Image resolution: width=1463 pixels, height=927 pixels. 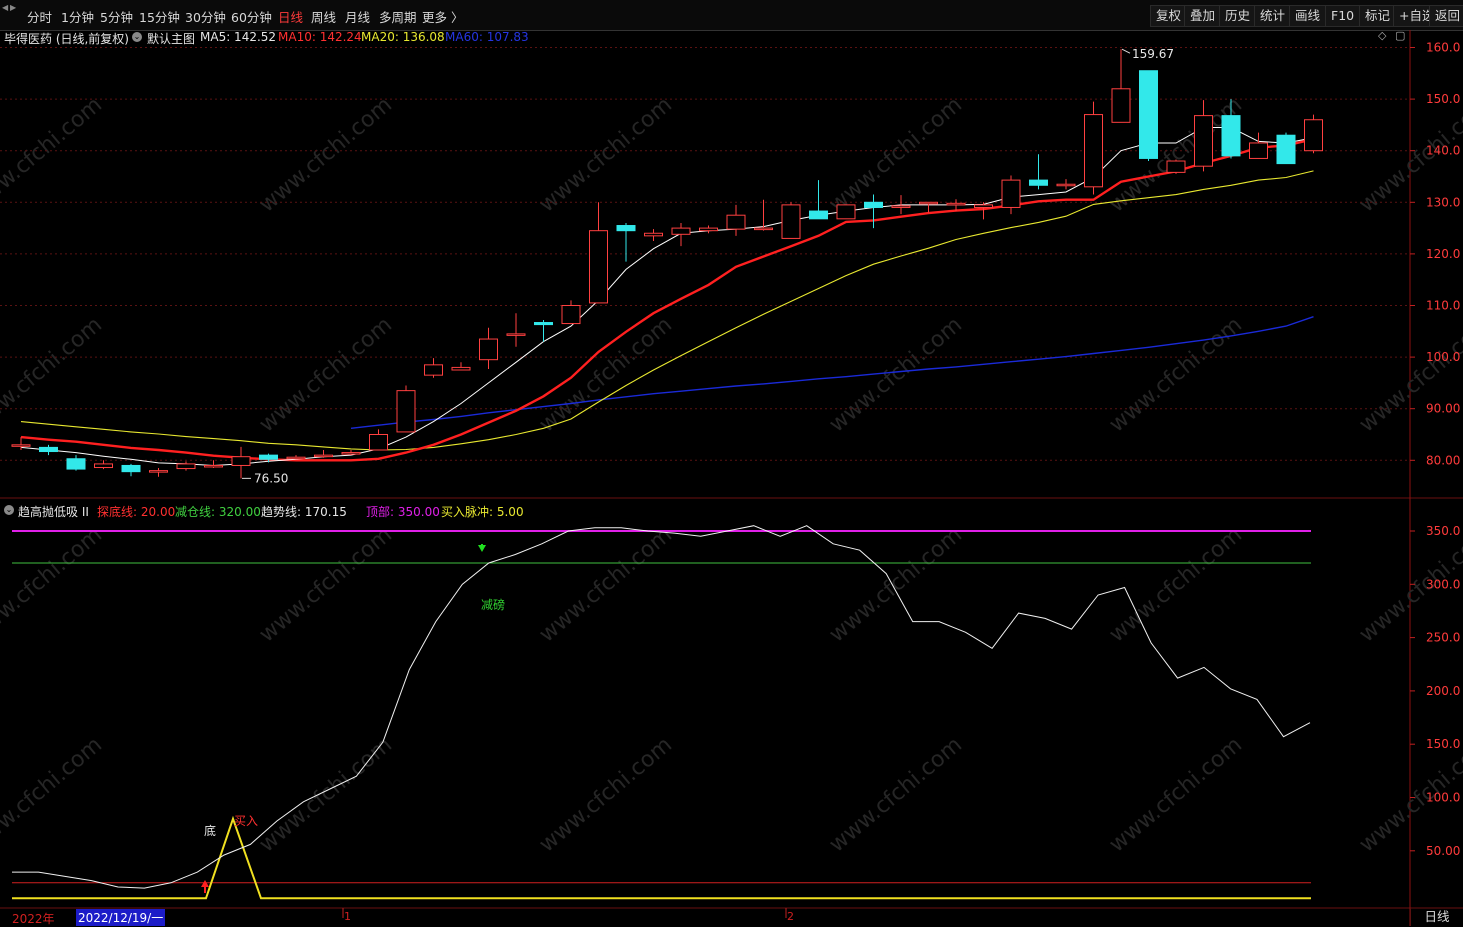 I want to click on price-tick-label: 80.00, so click(x=1443, y=460).